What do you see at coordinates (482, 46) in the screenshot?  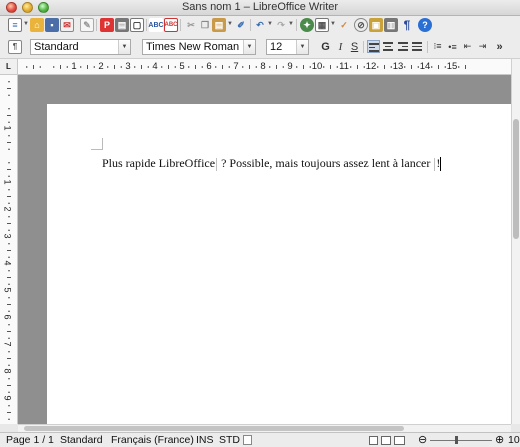 I see `increase-indent-icon: ⇥` at bounding box center [482, 46].